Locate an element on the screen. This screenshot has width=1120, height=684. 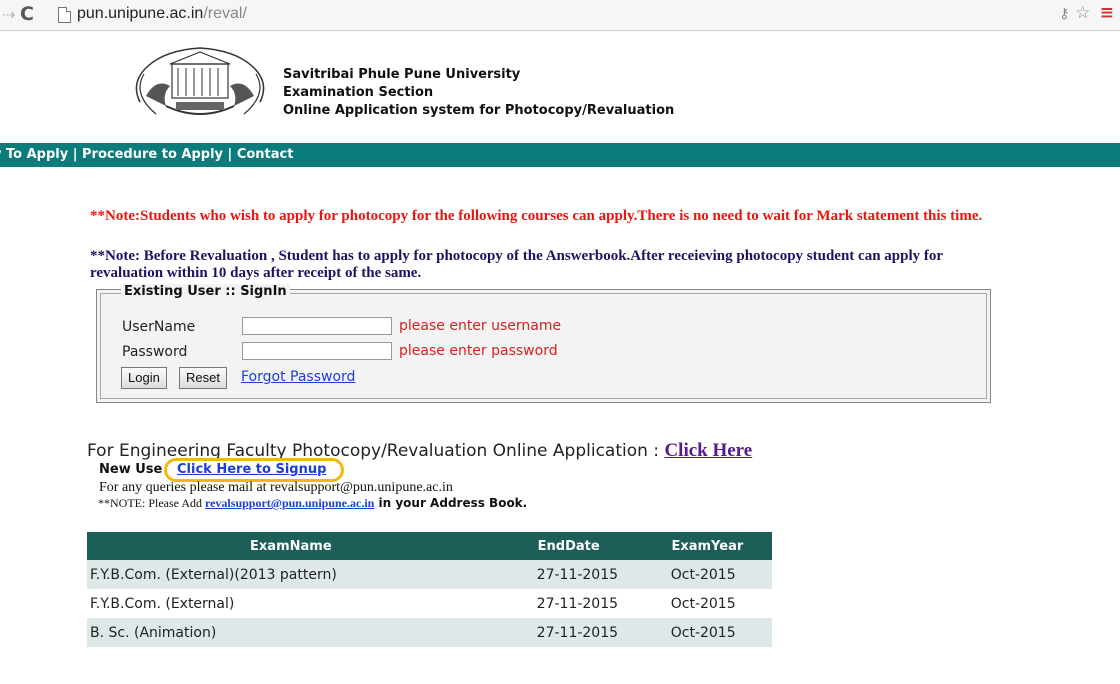
column-header-examname: ExamName is located at coordinates (291, 546).